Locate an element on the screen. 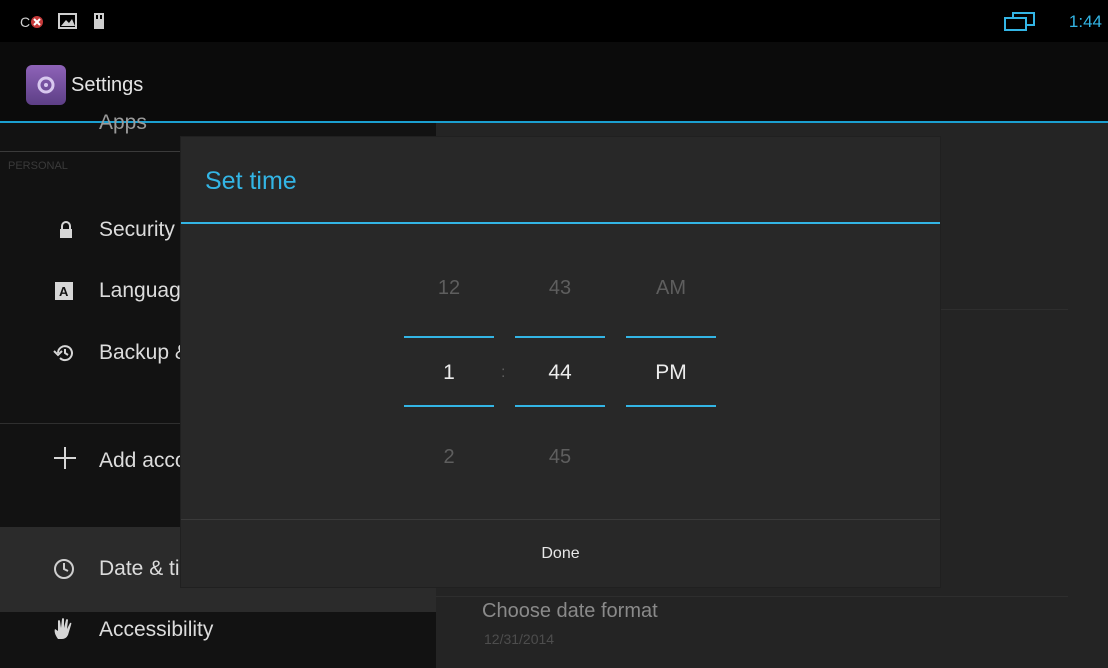 Image resolution: width=1108 pixels, height=668 pixels. ampm-selection-top is located at coordinates (671, 337).